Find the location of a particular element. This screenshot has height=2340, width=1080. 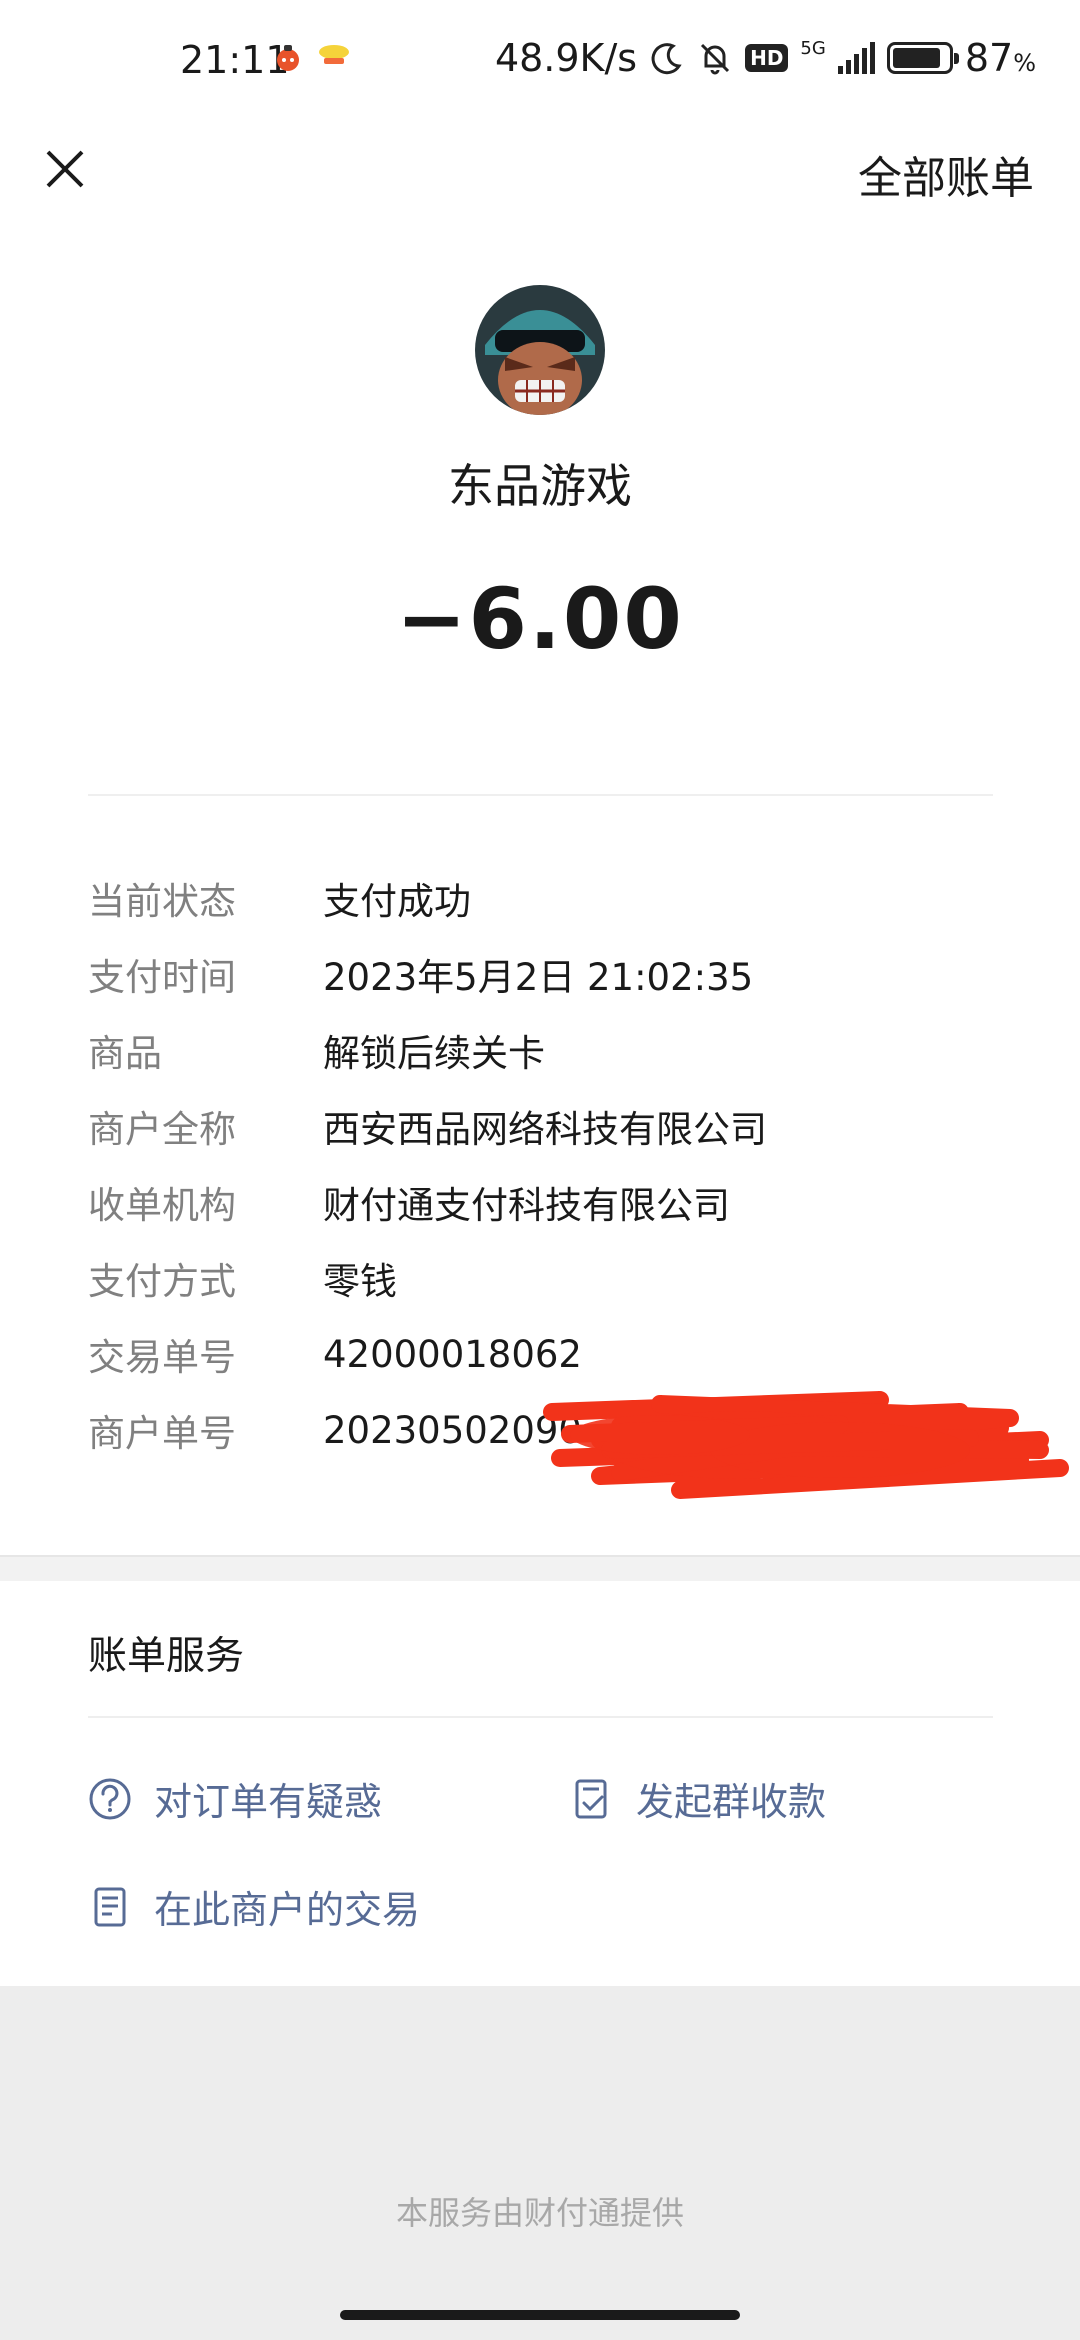

hd-badge: HD is located at coordinates (767, 58).